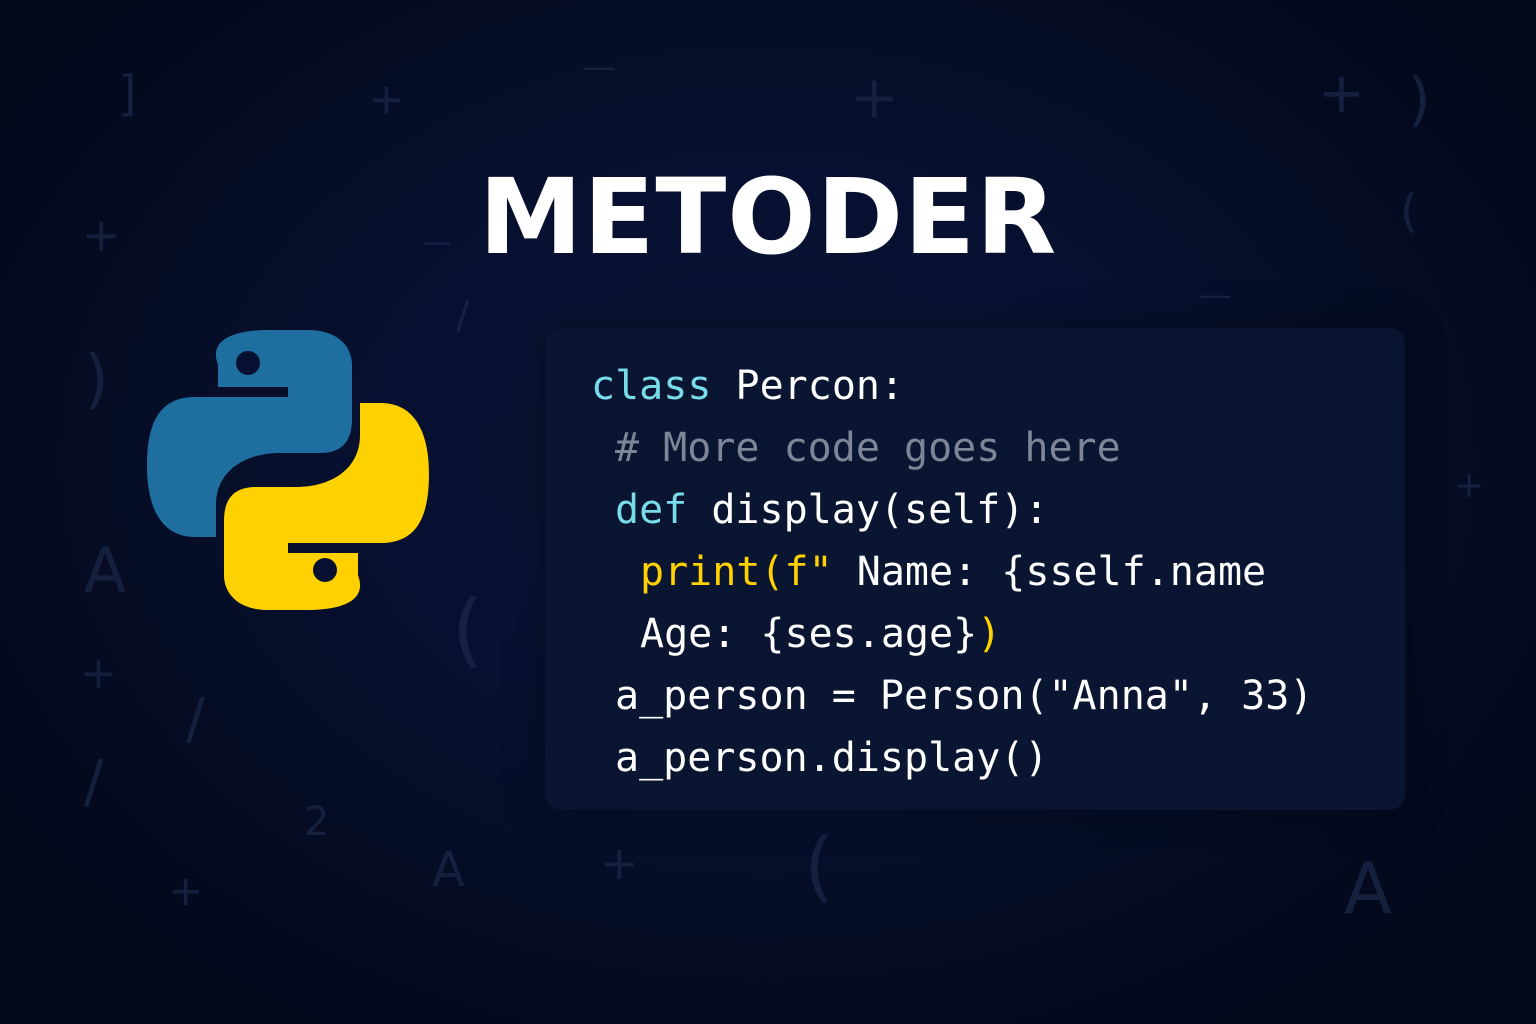  I want to click on code-line-4: print(f" Name: {sself.name, so click(953, 572).